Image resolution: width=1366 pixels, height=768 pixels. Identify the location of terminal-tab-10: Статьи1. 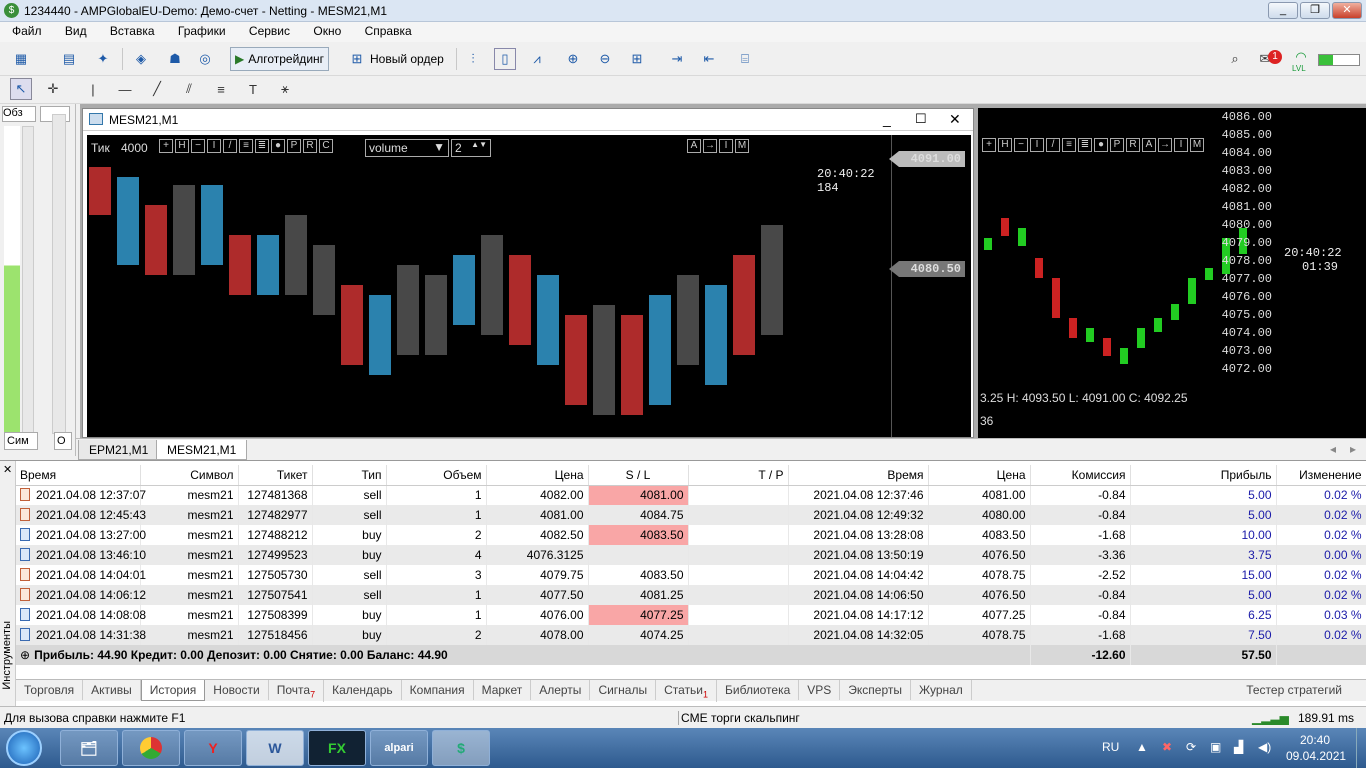
(687, 691).